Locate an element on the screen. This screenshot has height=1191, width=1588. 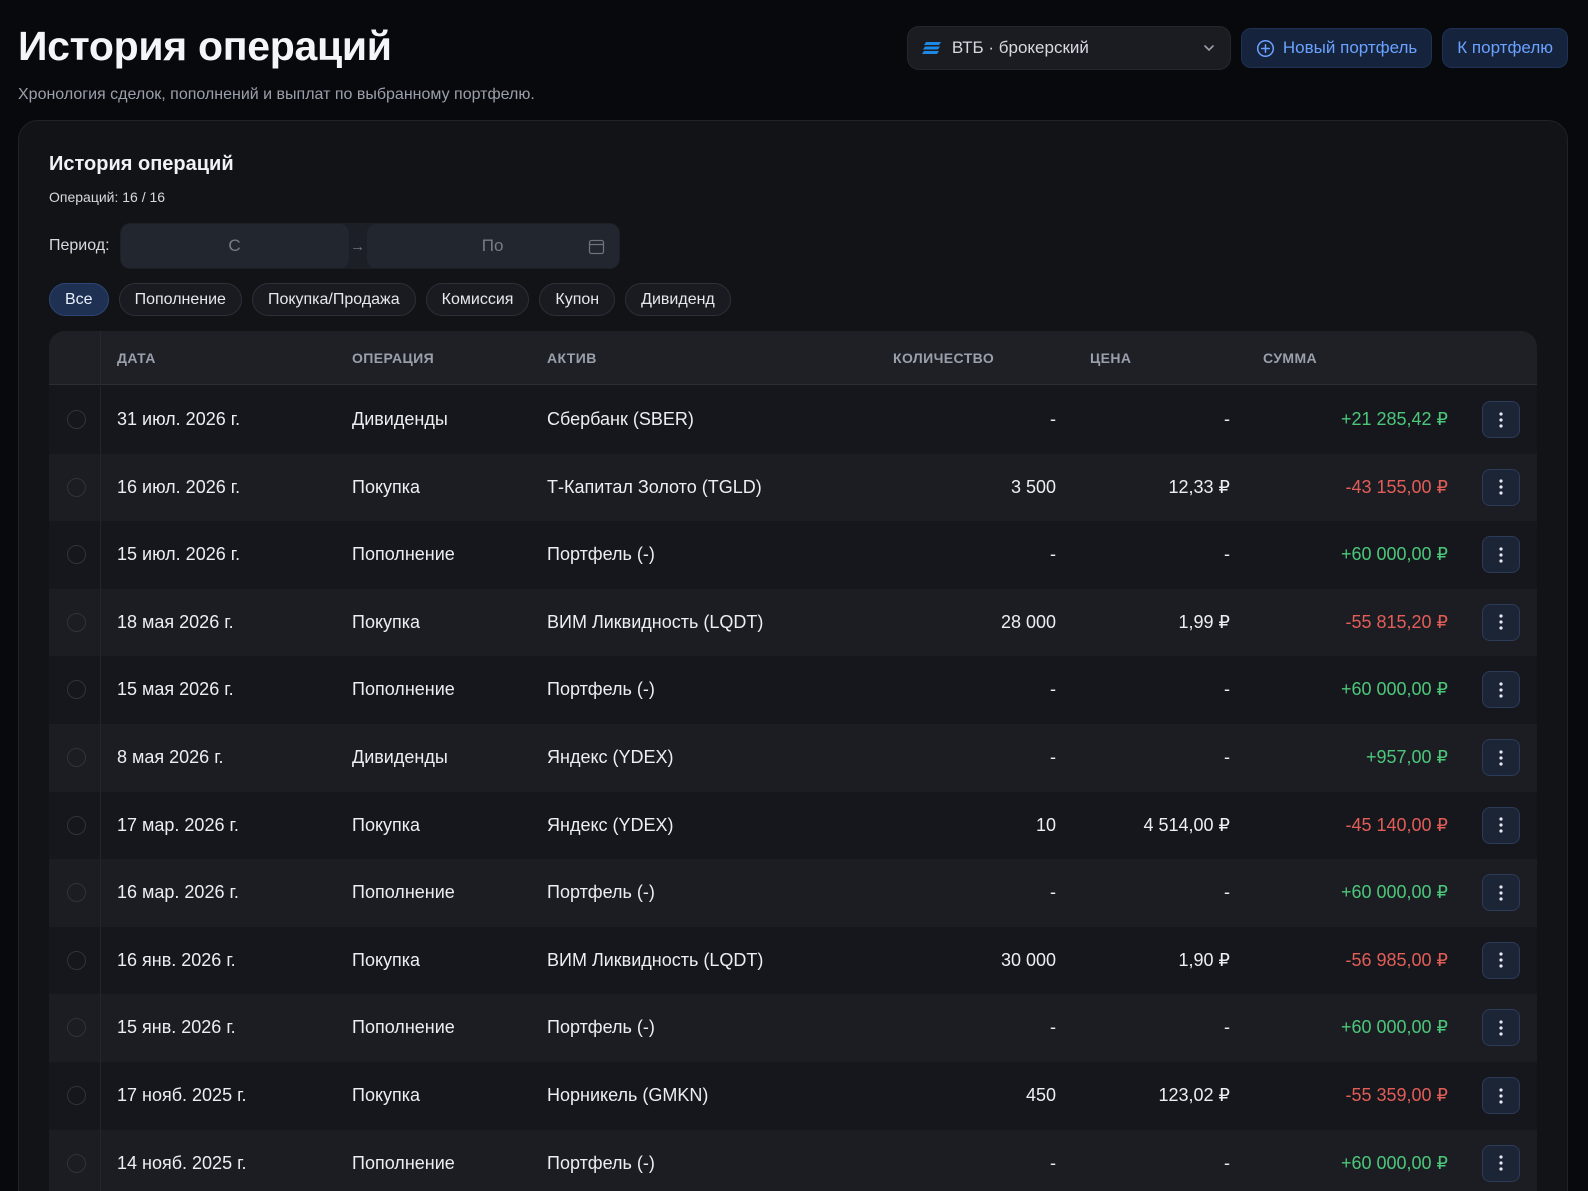
cell-date: 15 мая 2026 г. is located at coordinates (175, 689).